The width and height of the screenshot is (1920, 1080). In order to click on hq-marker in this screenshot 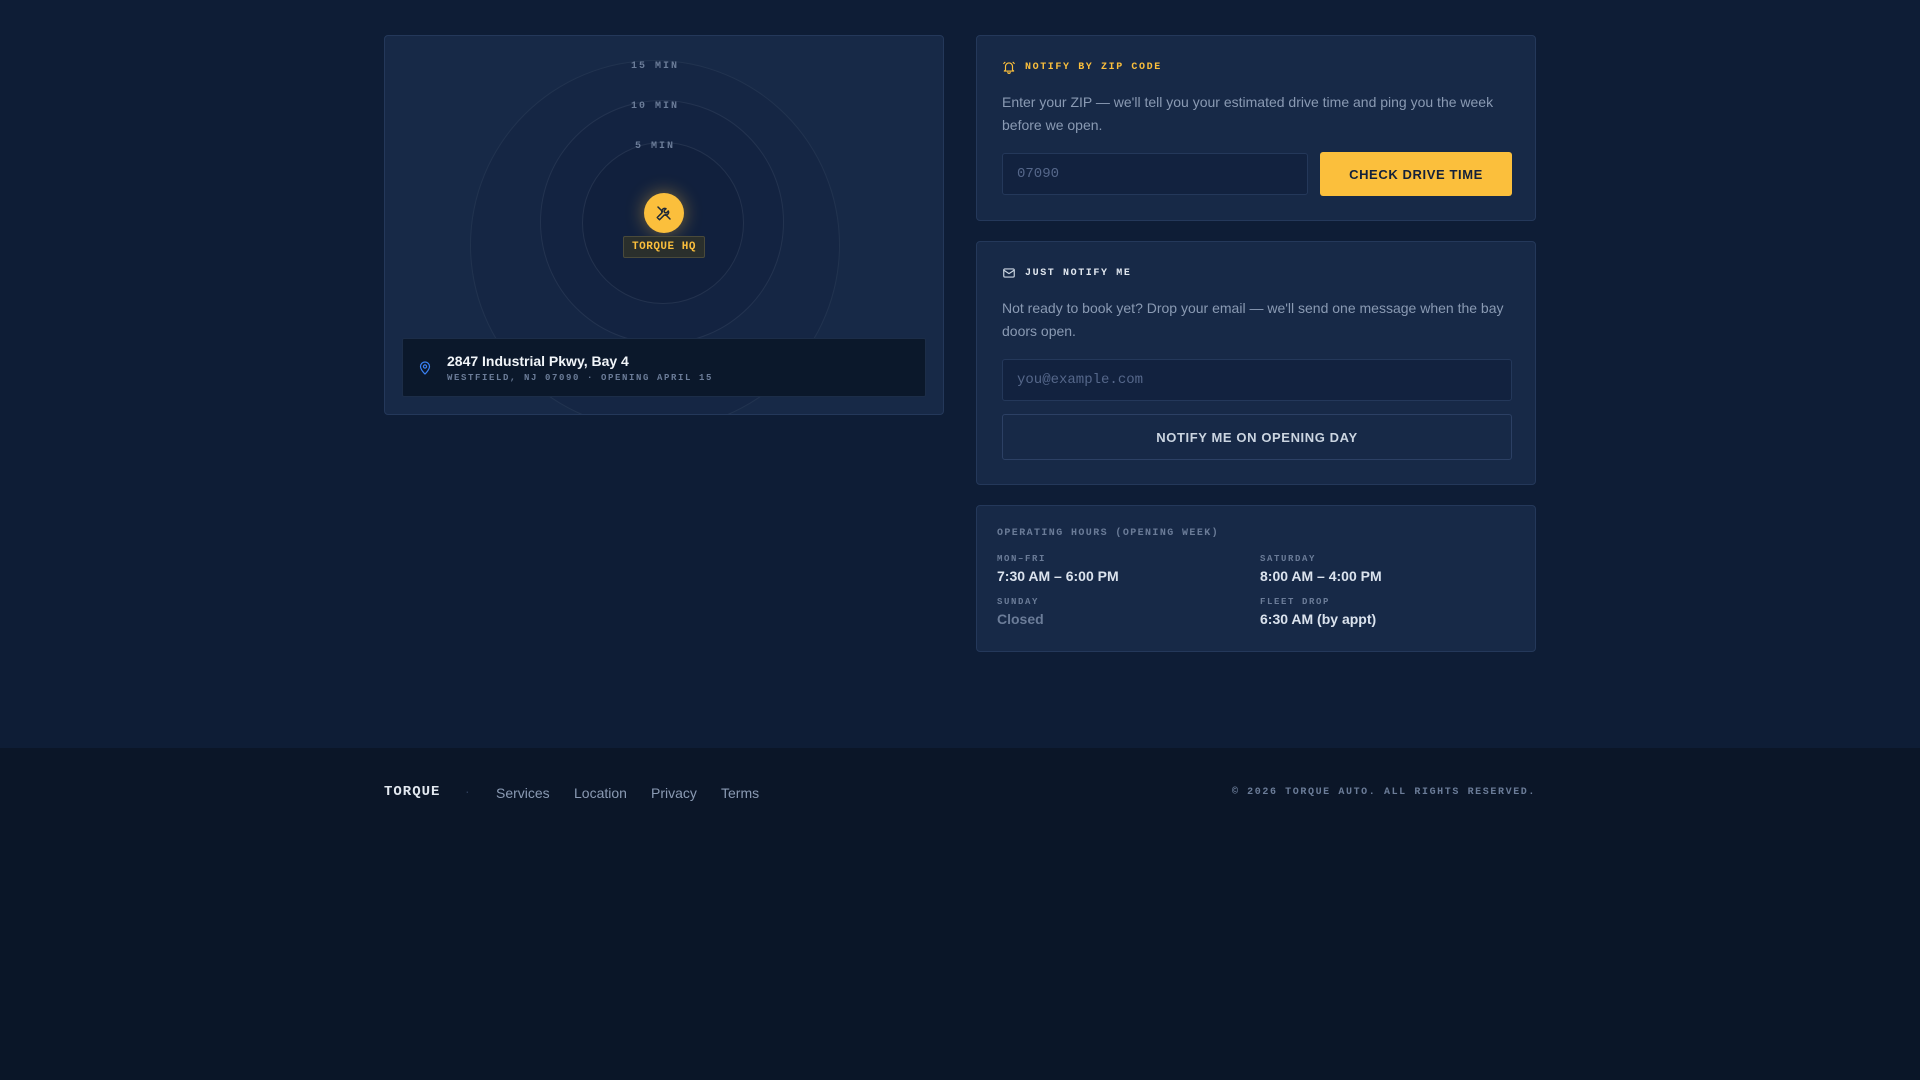, I will do `click(664, 213)`.